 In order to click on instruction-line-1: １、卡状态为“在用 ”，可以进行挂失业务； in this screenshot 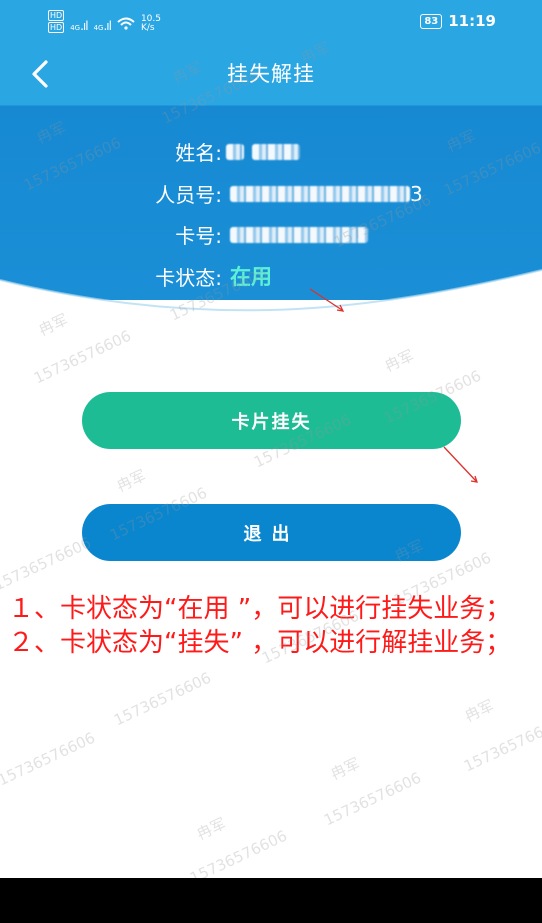, I will do `click(260, 609)`.